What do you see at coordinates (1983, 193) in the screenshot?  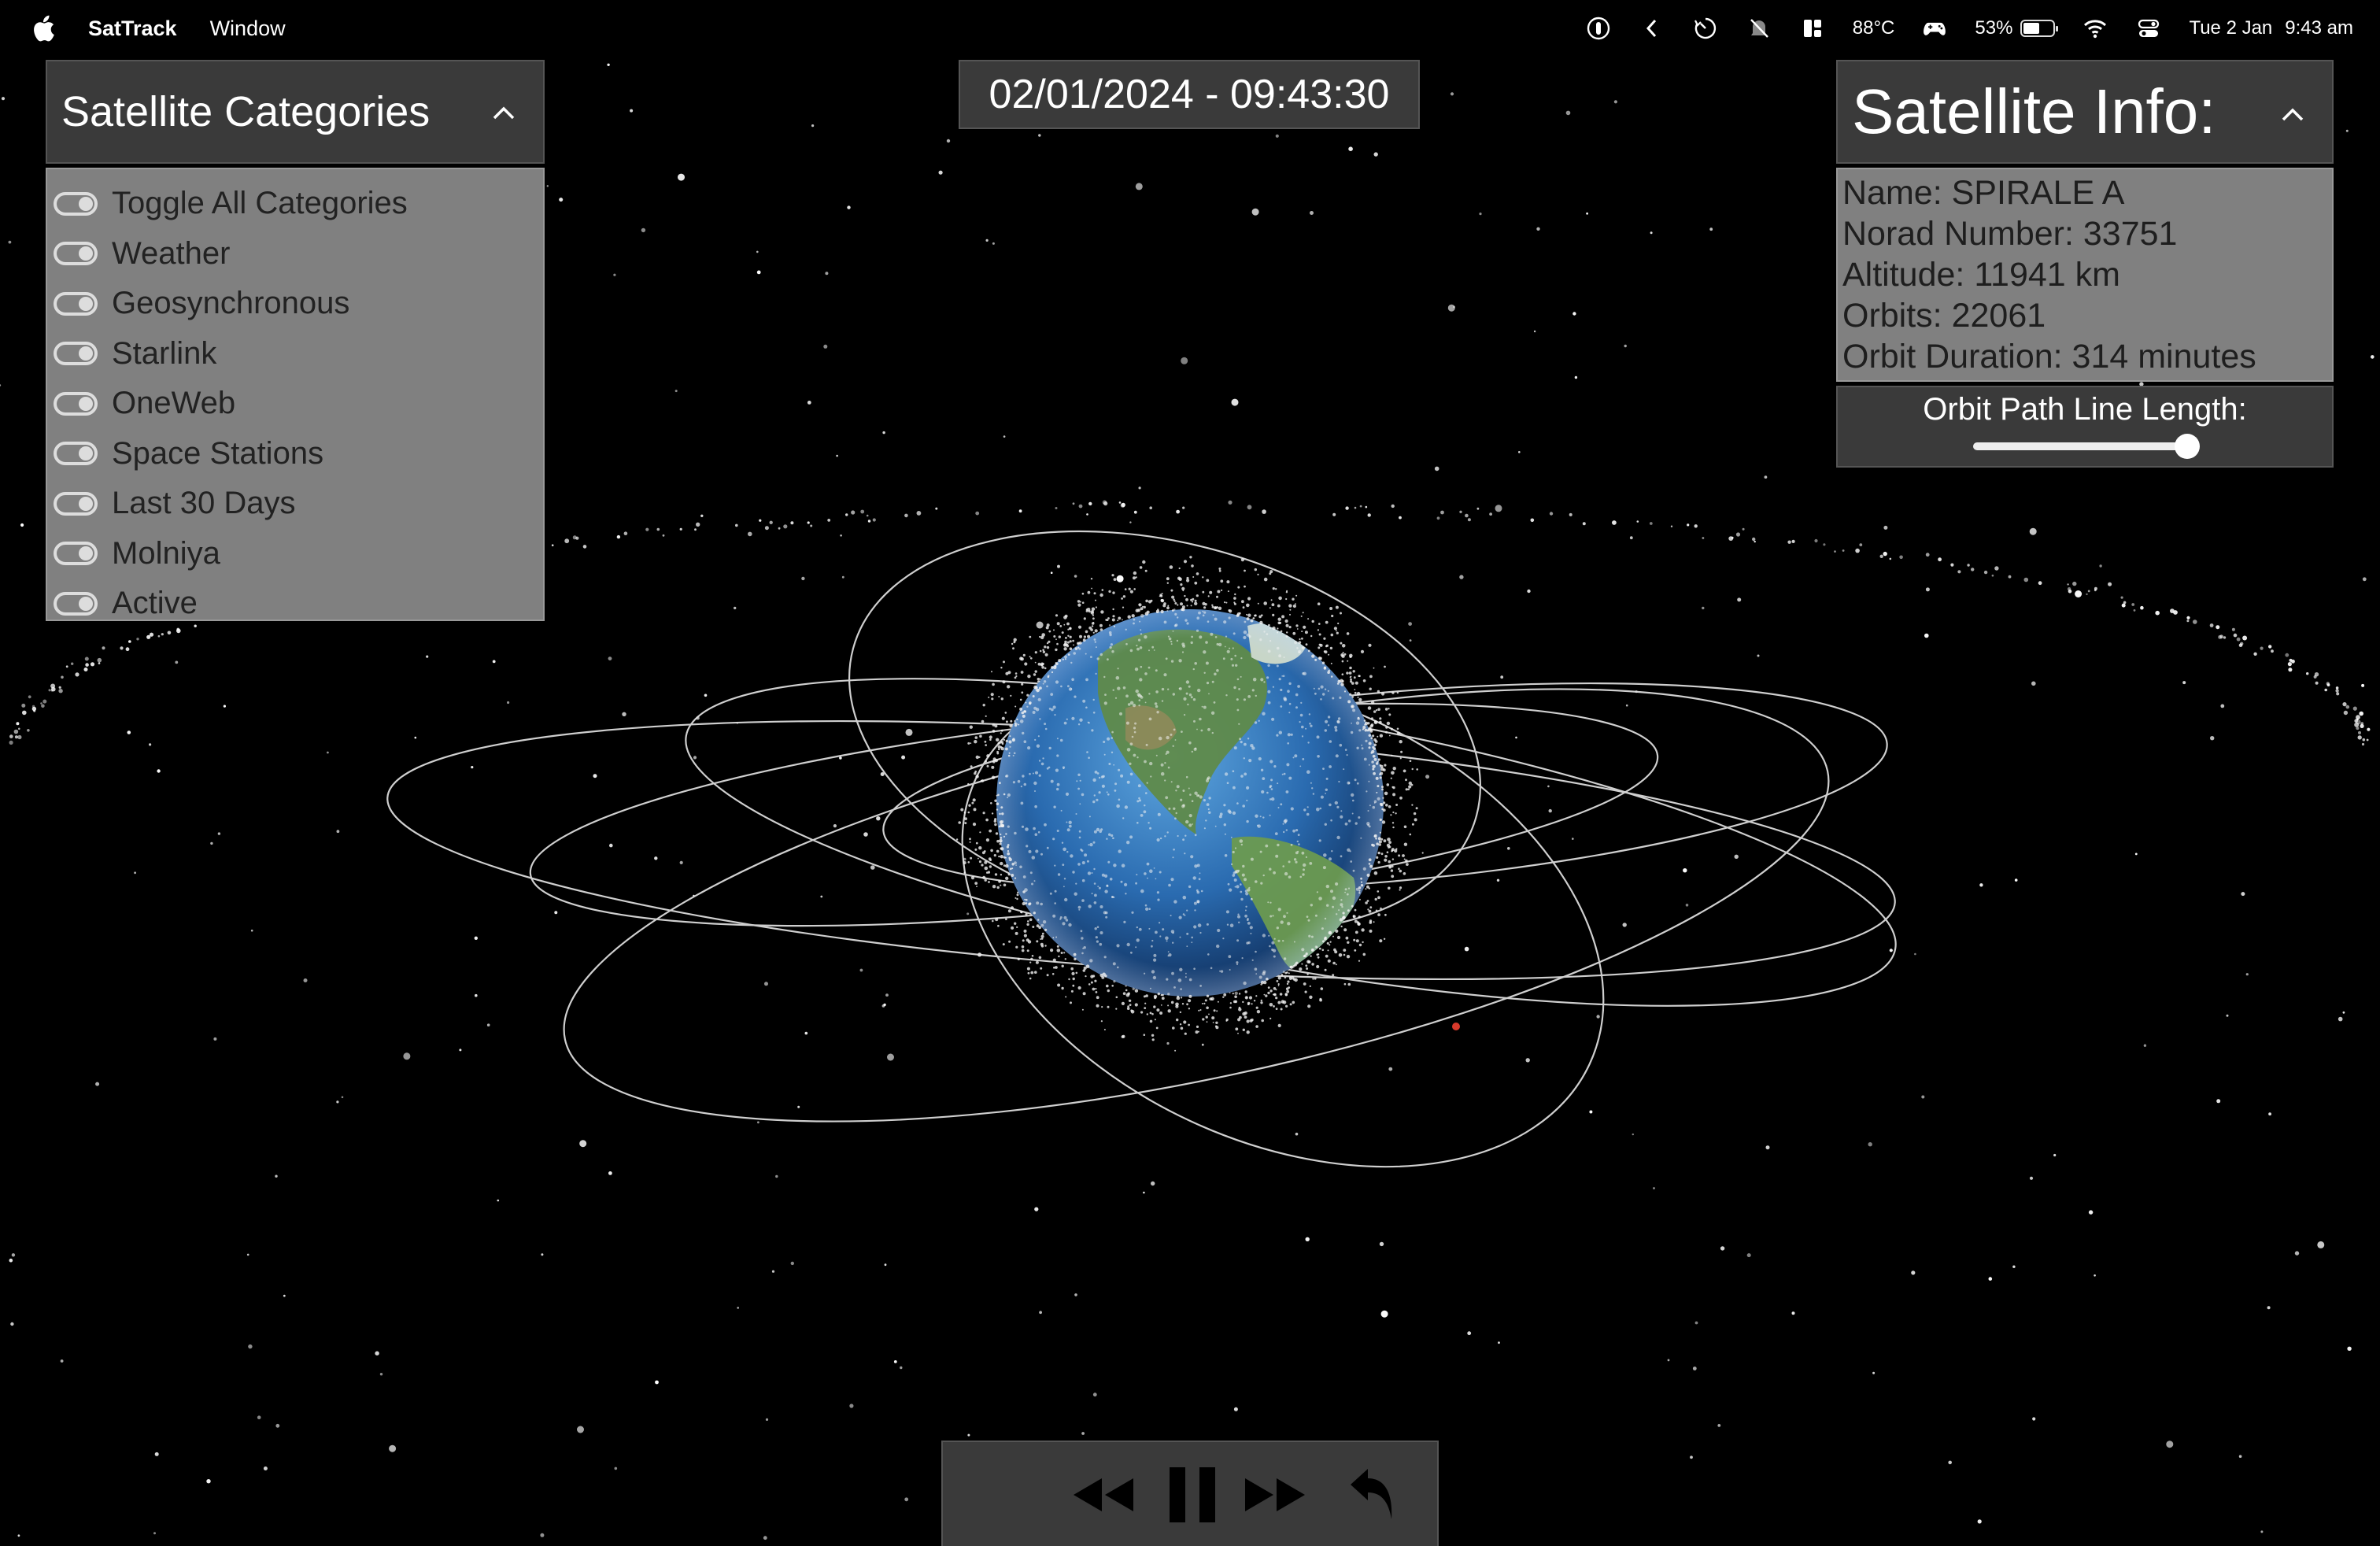 I see `satellite-name: Name: SPIRALE A` at bounding box center [1983, 193].